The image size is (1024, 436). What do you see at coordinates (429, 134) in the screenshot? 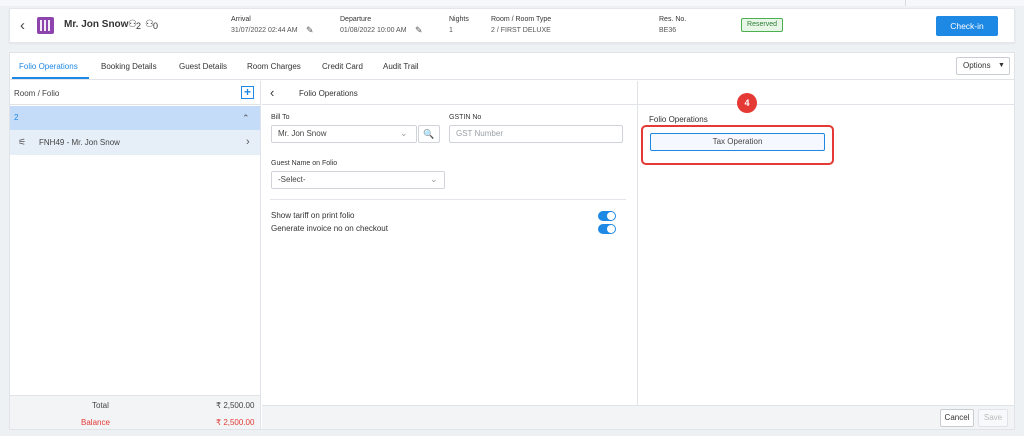
I see `search-icon: 🔍` at bounding box center [429, 134].